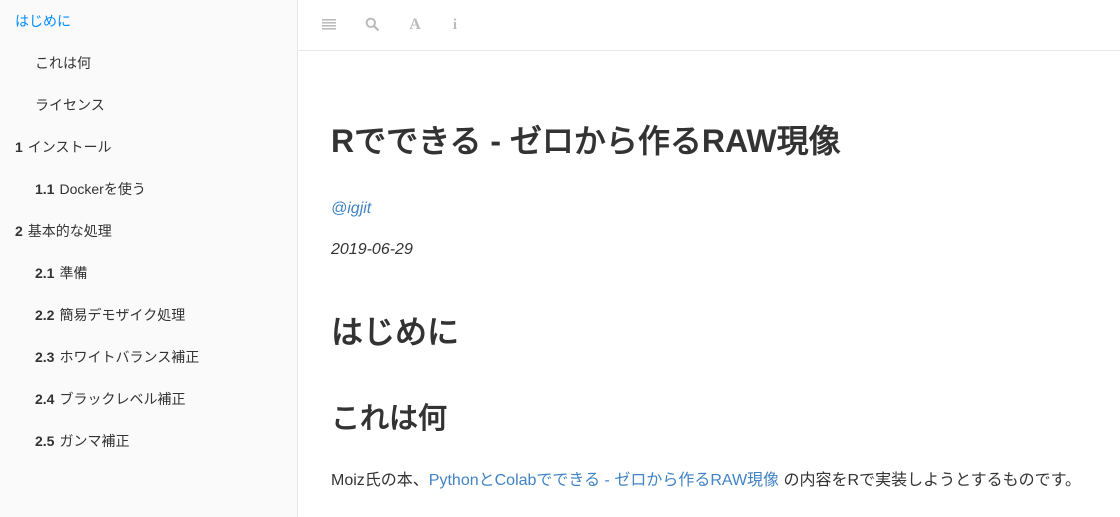 Image resolution: width=1120 pixels, height=517 pixels. What do you see at coordinates (148, 147) in the screenshot?
I see `sidebar-item: 1 インストール` at bounding box center [148, 147].